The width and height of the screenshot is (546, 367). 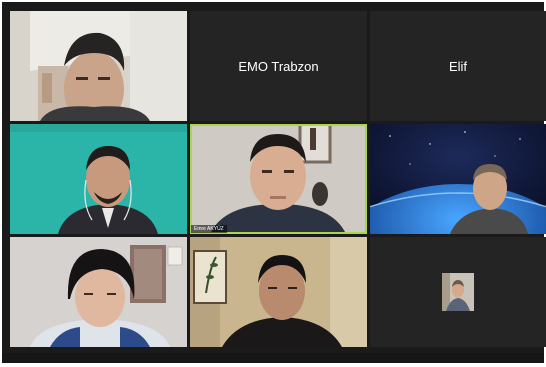 I want to click on participant-name-2: EMO Trabzon, so click(x=278, y=66).